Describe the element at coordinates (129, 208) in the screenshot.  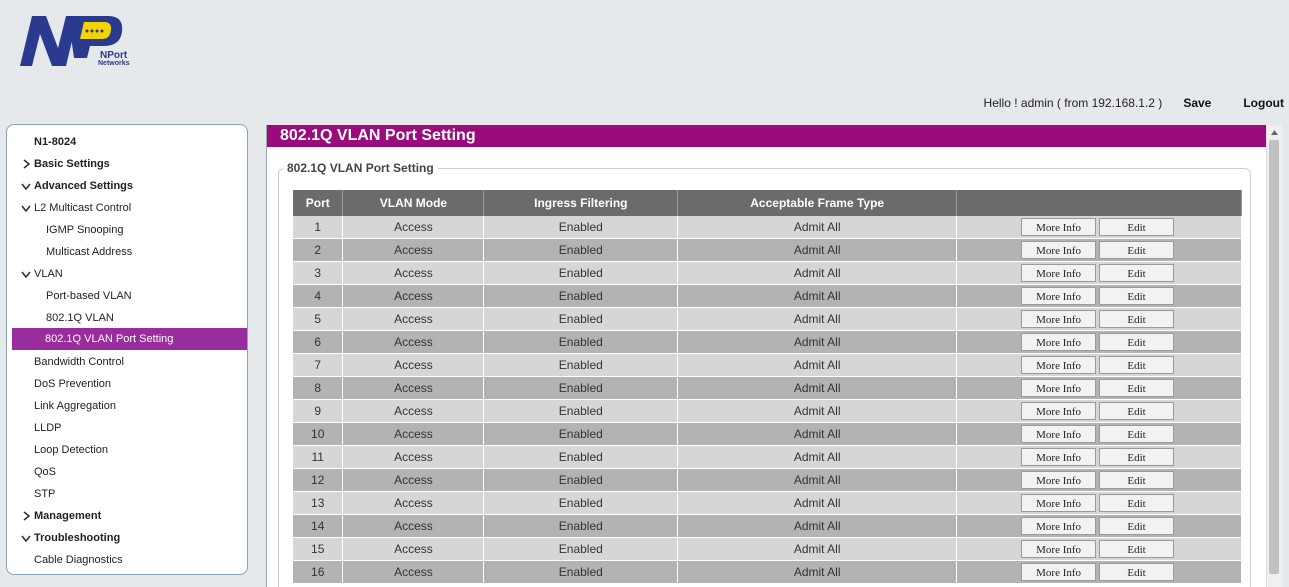
I see `sidebar-item-l2-multicast-control: L2 Multicast Control` at that location.